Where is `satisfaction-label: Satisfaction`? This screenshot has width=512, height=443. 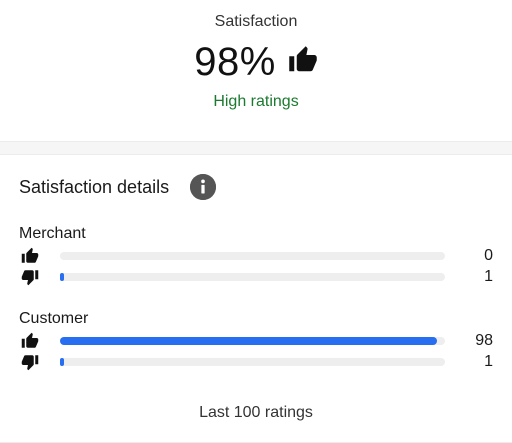
satisfaction-label: Satisfaction is located at coordinates (256, 21).